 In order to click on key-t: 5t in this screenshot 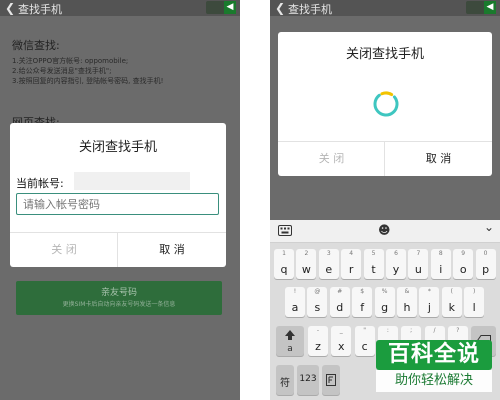, I will do `click(373, 264)`.